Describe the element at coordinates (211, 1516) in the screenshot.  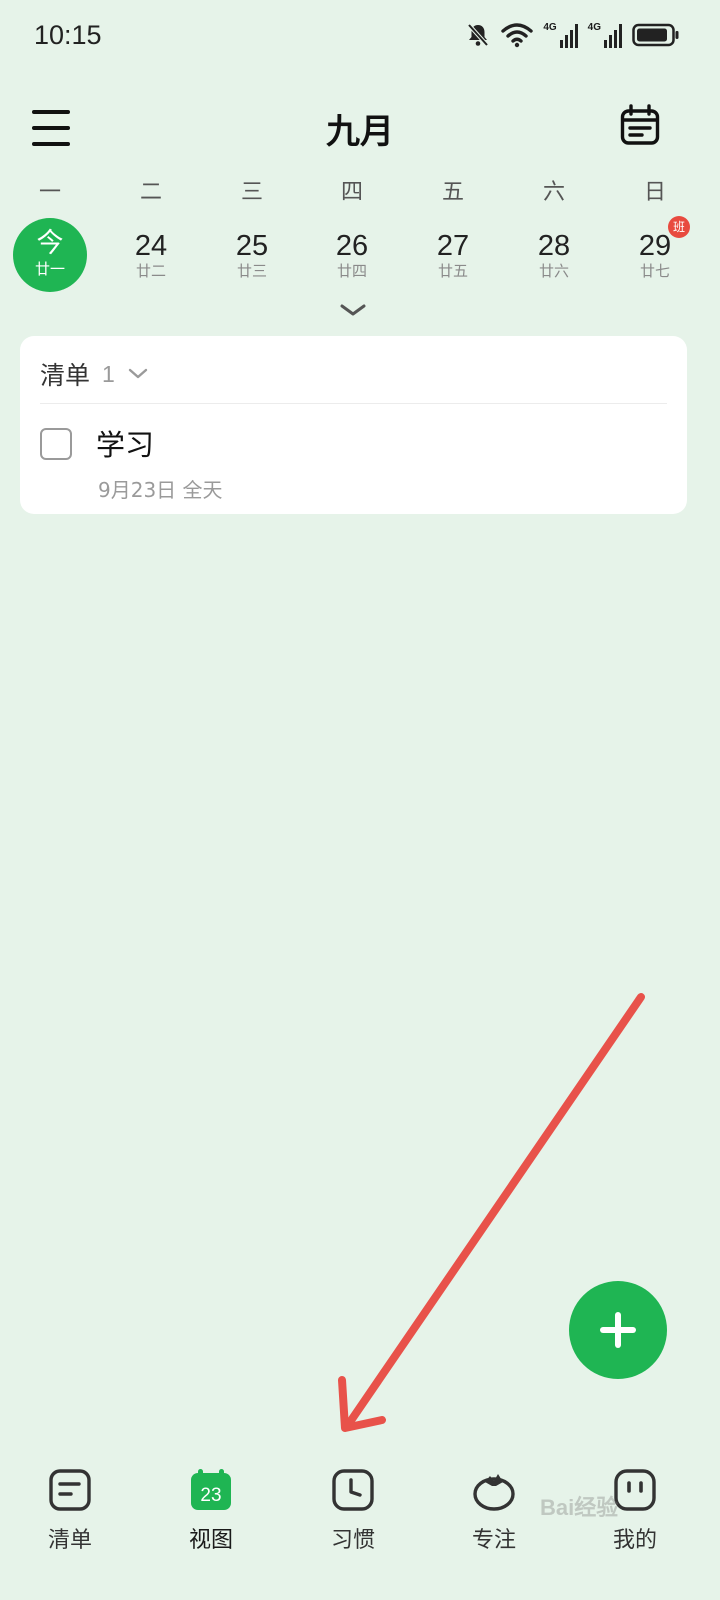
I see `nav-item-view: 23 视图` at that location.